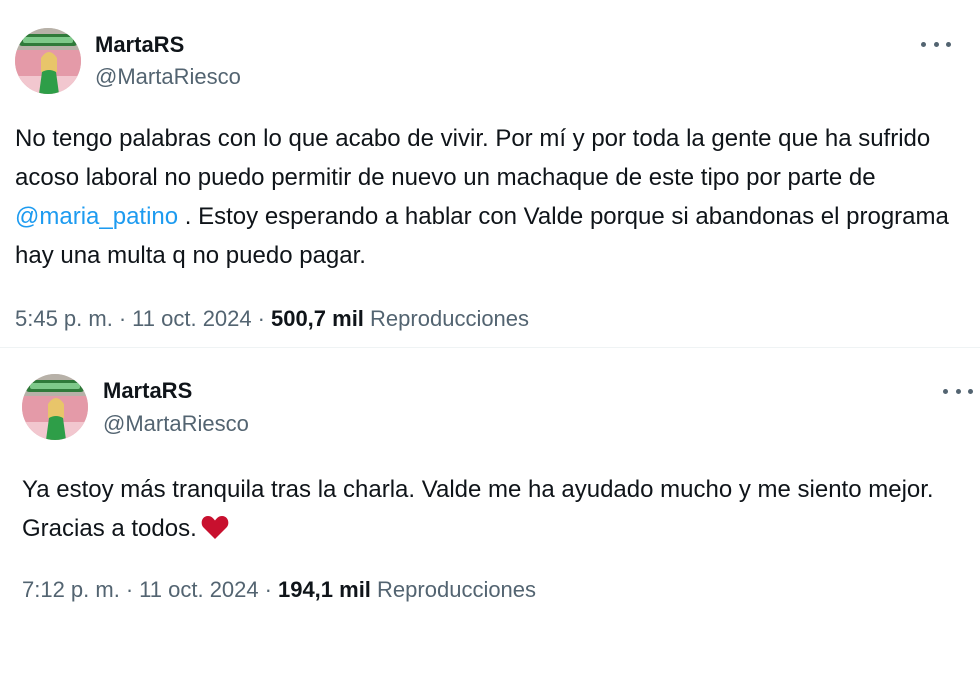 This screenshot has height=687, width=980. Describe the element at coordinates (64, 318) in the screenshot. I see `tweet-time: 5:45 p. m.` at that location.